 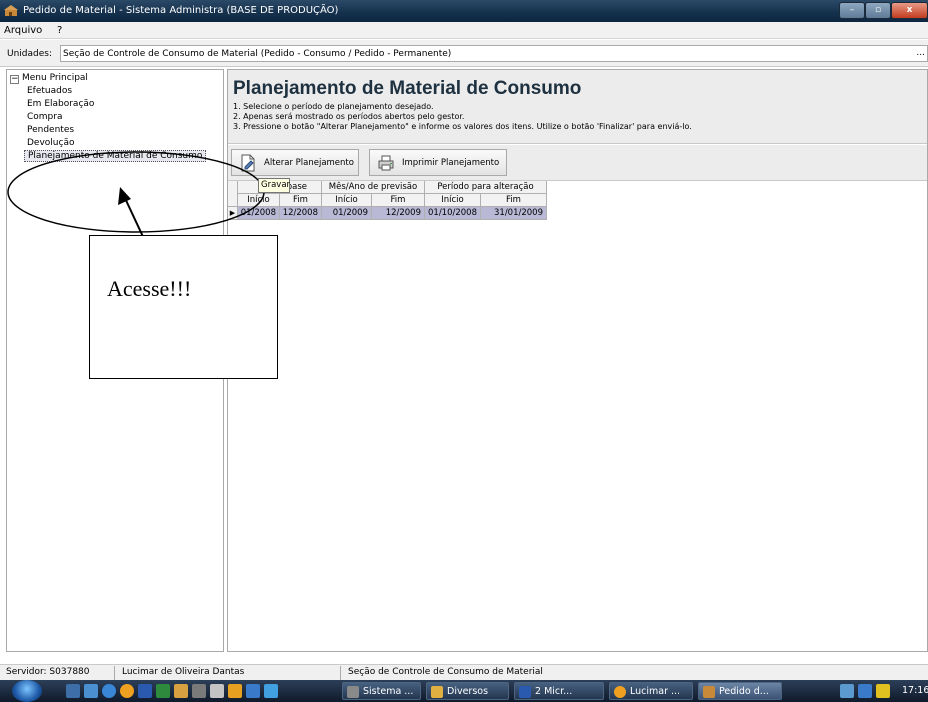 I want to click on tree-item-compra: Compra, so click(x=45, y=117).